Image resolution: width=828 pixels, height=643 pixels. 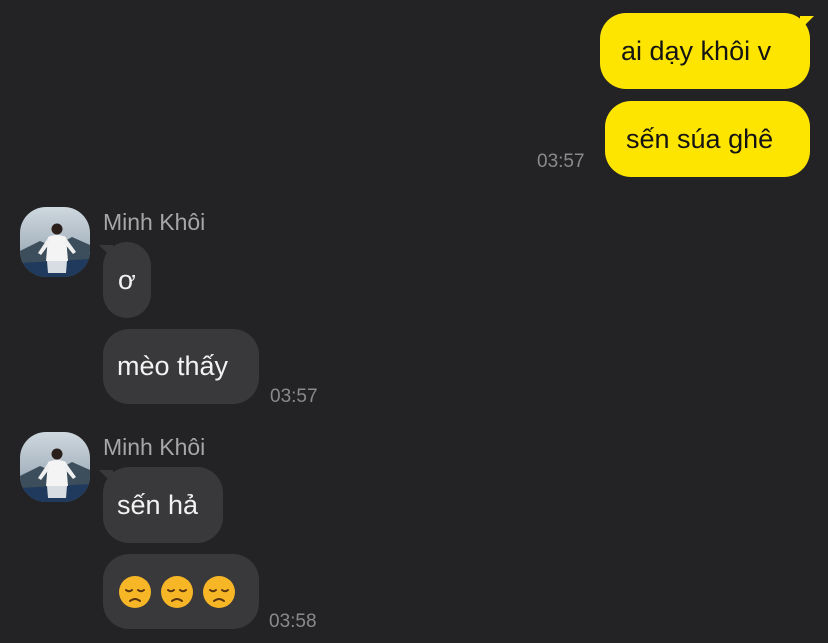 I want to click on outgoing-message: ai dạy khôi v, so click(x=705, y=51).